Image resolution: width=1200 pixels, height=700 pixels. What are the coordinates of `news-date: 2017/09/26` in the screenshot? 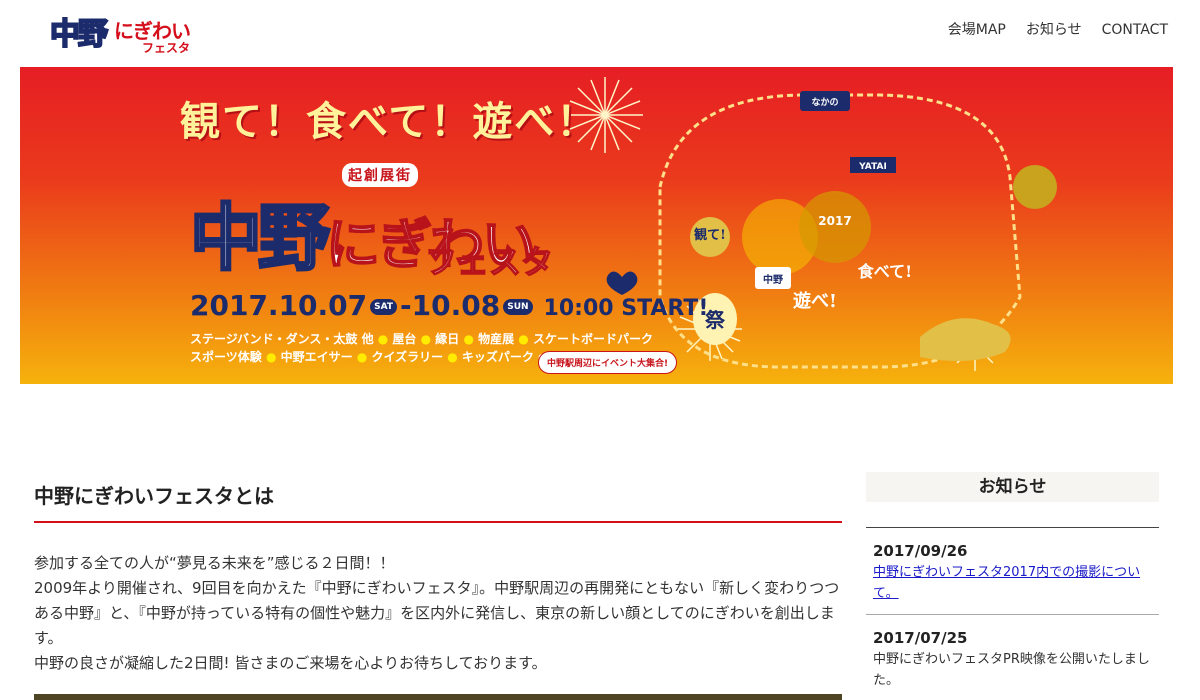 It's located at (920, 551).